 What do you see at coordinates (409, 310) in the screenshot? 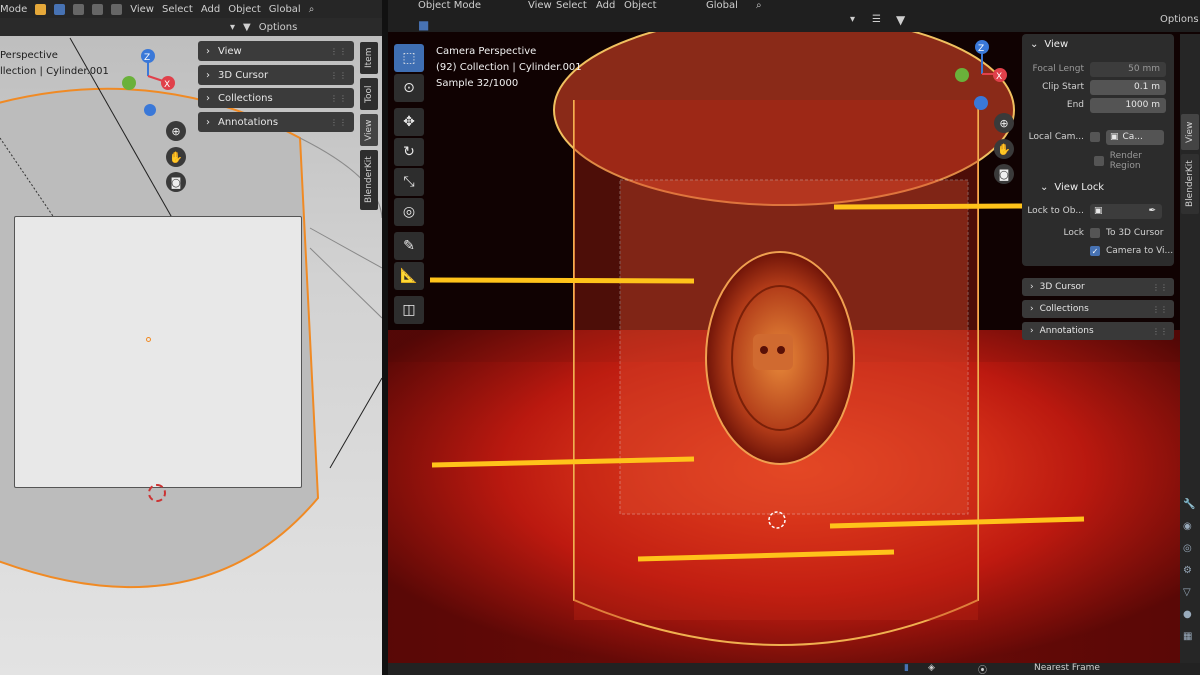
I see `add-cube-tool-icon: ◫` at bounding box center [409, 310].